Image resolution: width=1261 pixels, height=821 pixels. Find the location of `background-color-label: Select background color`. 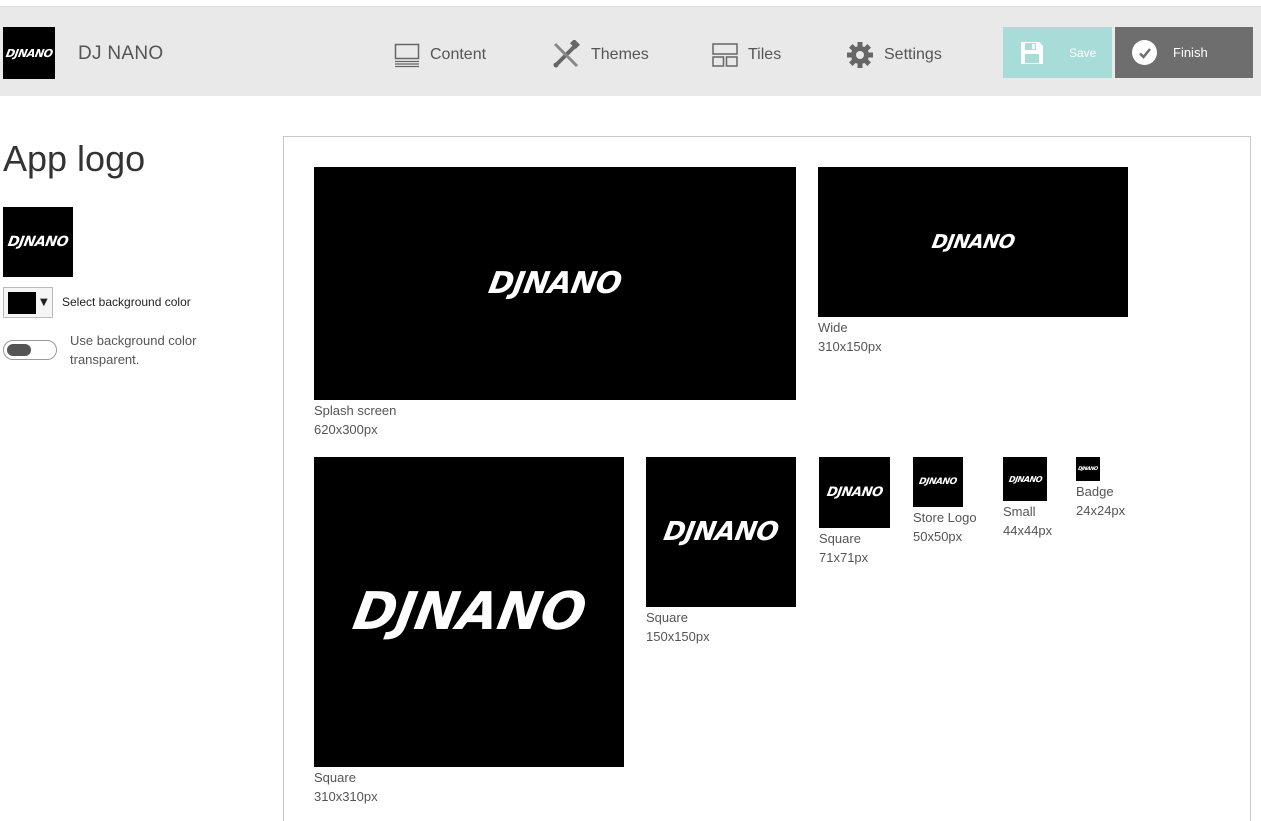

background-color-label: Select background color is located at coordinates (126, 302).